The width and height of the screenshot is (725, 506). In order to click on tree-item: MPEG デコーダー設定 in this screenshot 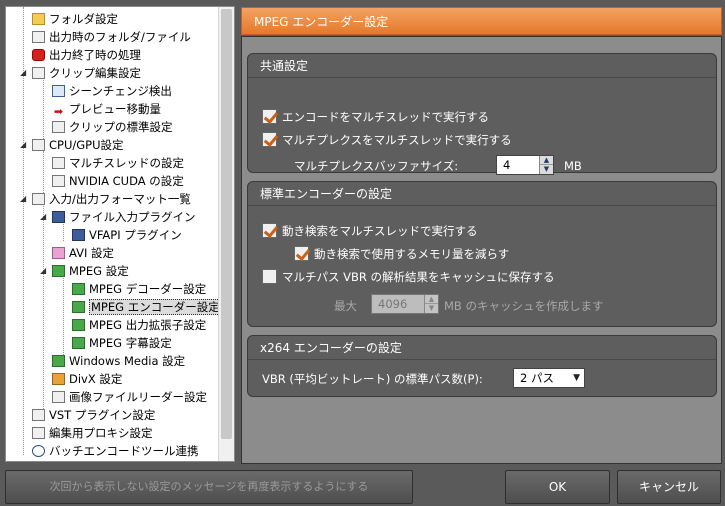, I will do `click(139, 289)`.